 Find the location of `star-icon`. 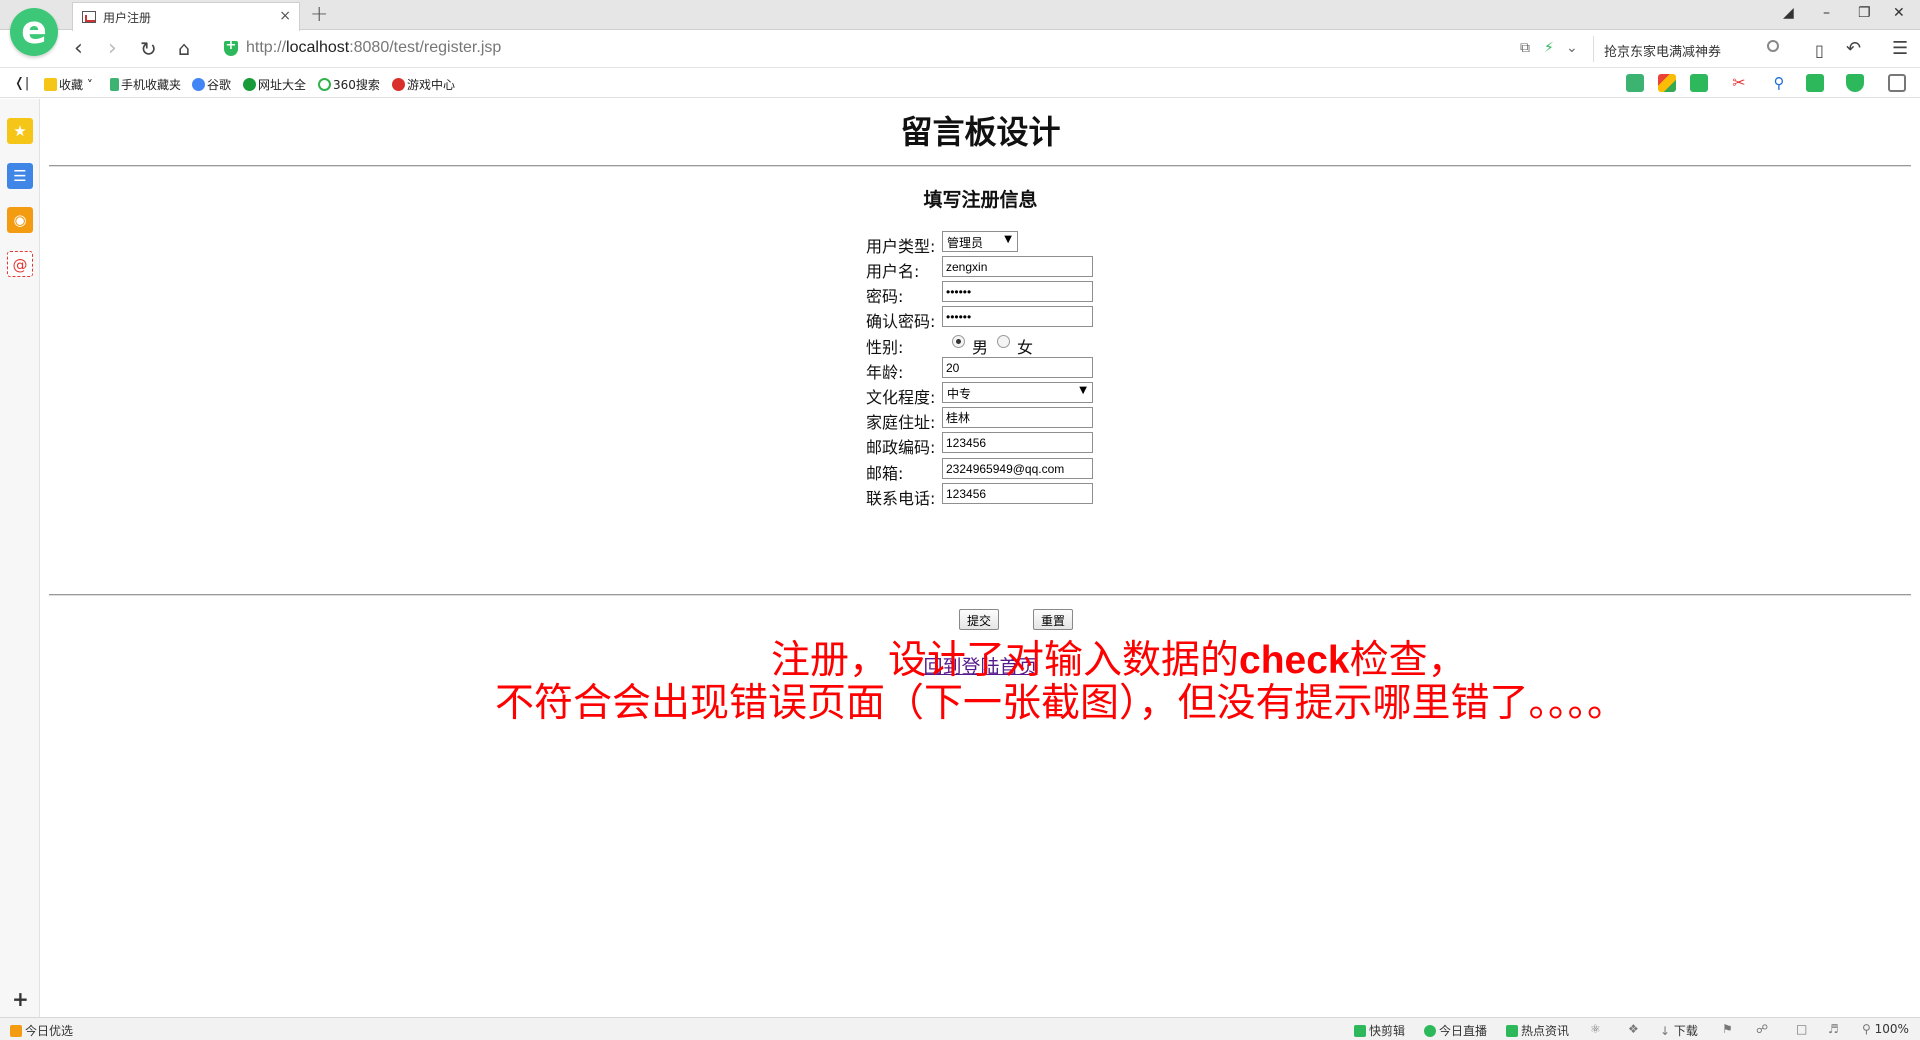

star-icon is located at coordinates (50, 84).